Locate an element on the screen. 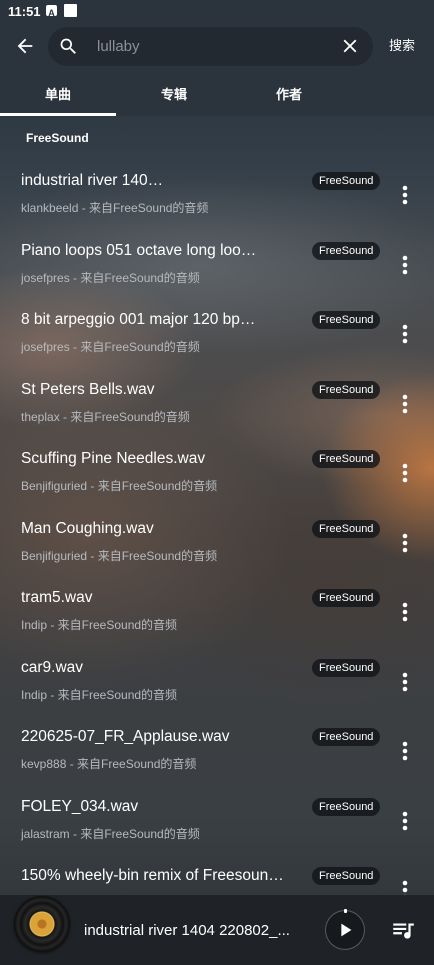 Image resolution: width=434 pixels, height=965 pixels. result-row: car9.wav Indip - 来自FreeSound的音频 FreeSound is located at coordinates (217, 673).